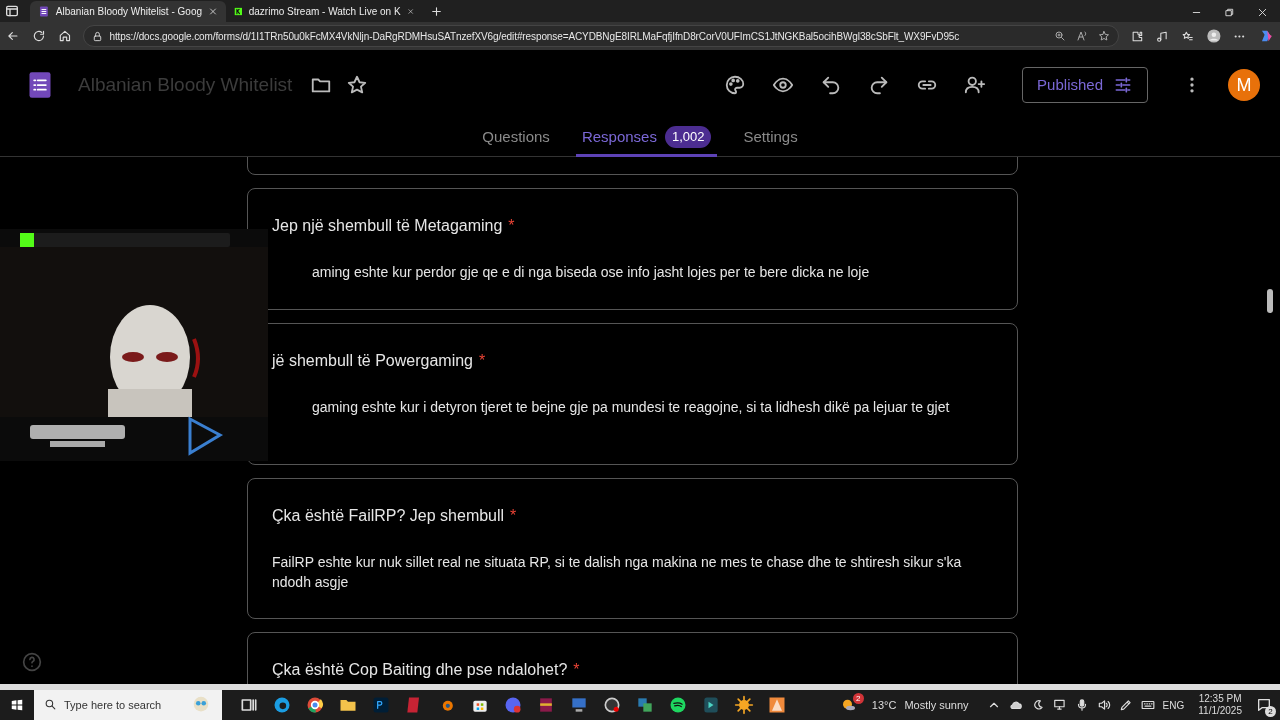 This screenshot has height=720, width=1280. Describe the element at coordinates (12, 11) in the screenshot. I see `tab-actions-icon` at that location.